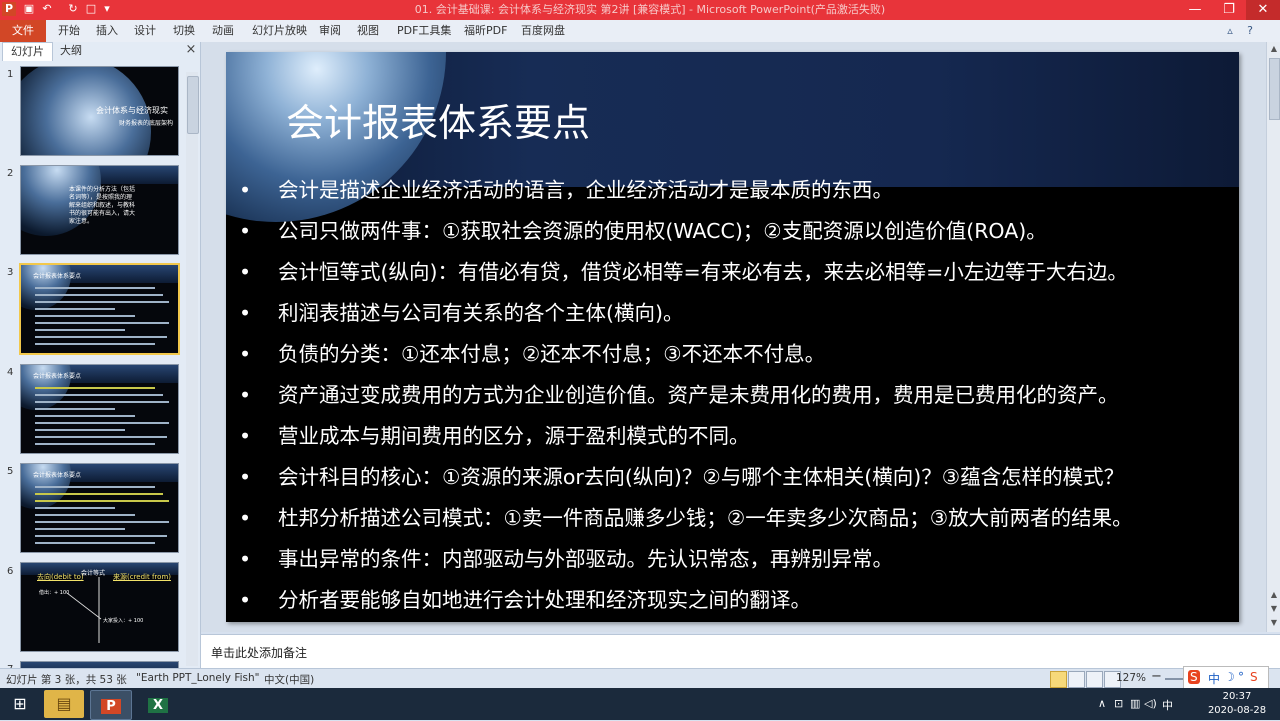 This screenshot has width=1280, height=721. I want to click on tab-design: 设计, so click(145, 31).